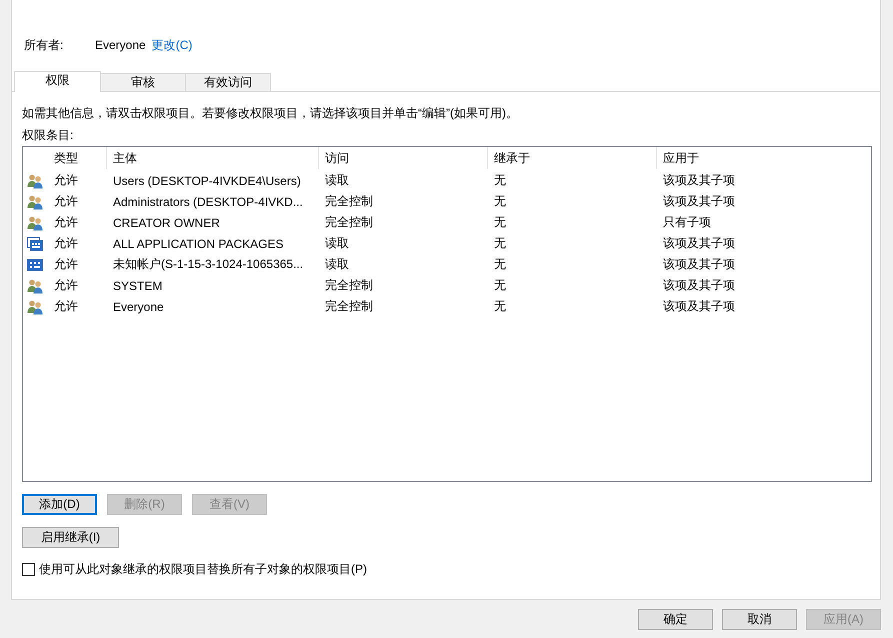  Describe the element at coordinates (207, 181) in the screenshot. I see `table-cell-text: Users (DESKTOP-4IVKDE4\Users)` at that location.